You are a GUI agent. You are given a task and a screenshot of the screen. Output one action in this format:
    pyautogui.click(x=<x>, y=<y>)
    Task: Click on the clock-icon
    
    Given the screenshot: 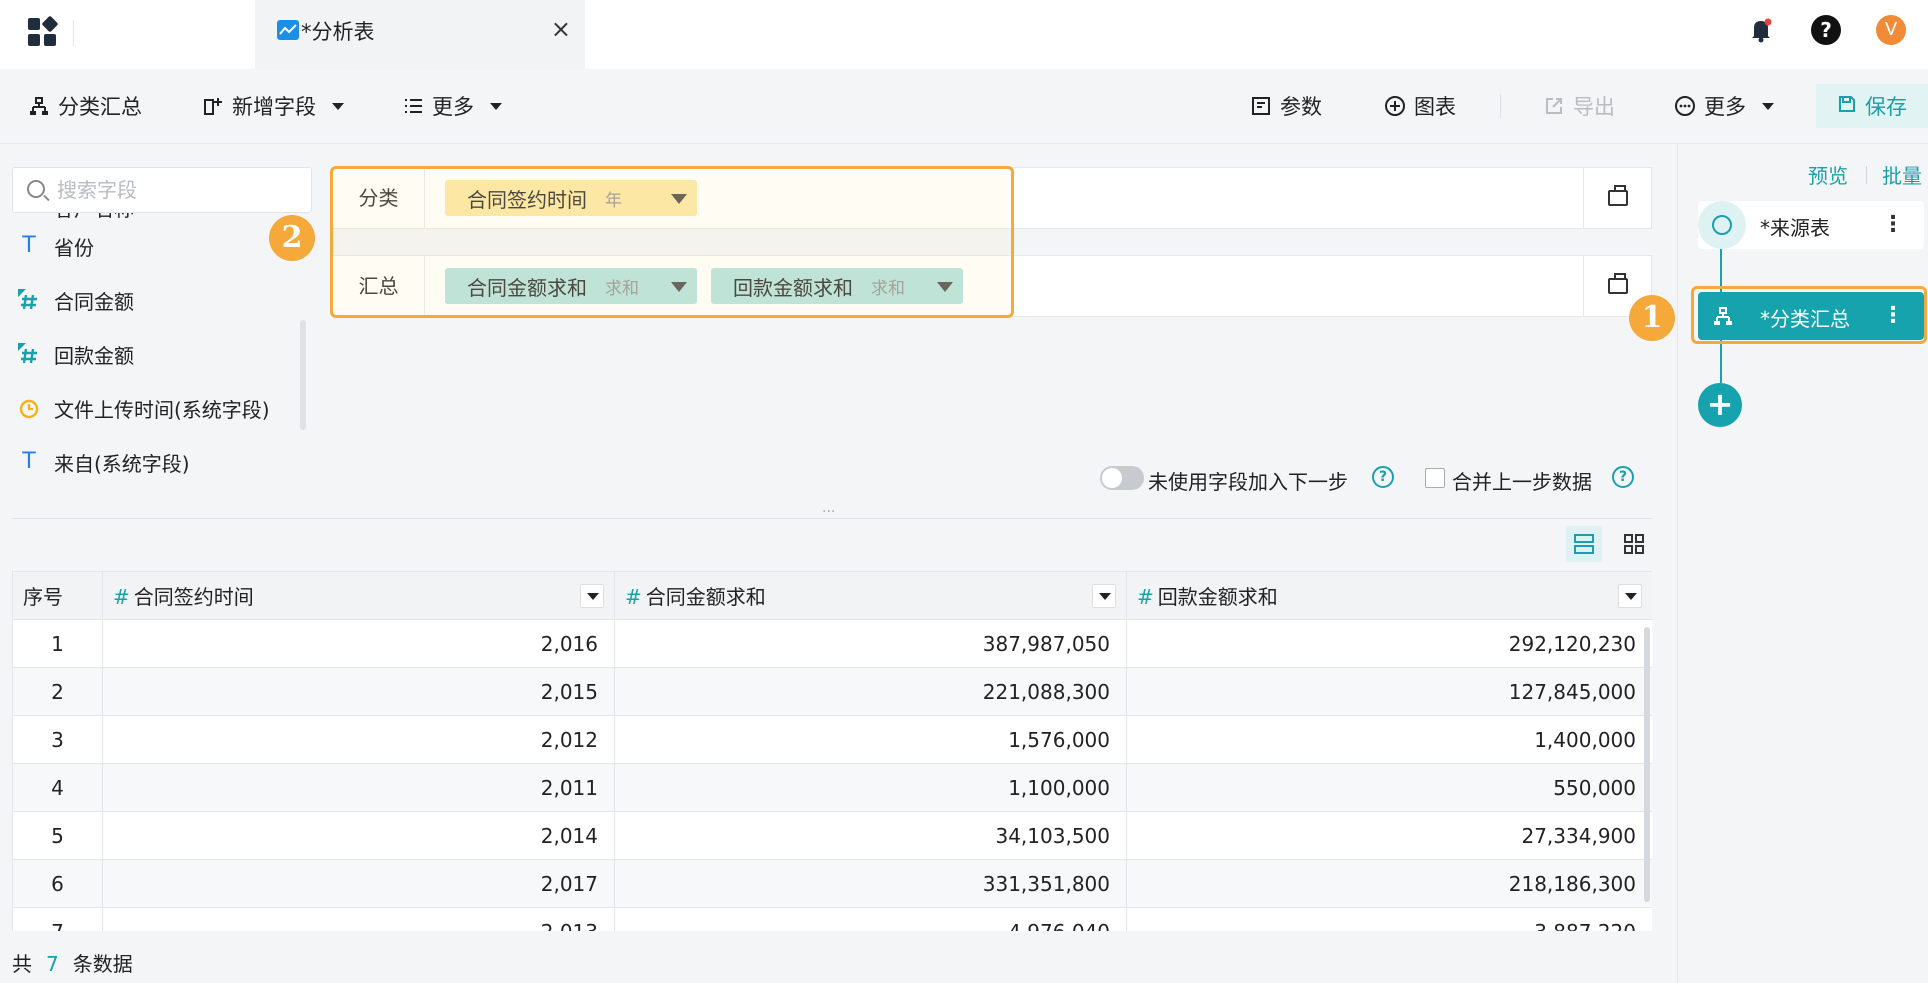 What is the action you would take?
    pyautogui.click(x=29, y=408)
    